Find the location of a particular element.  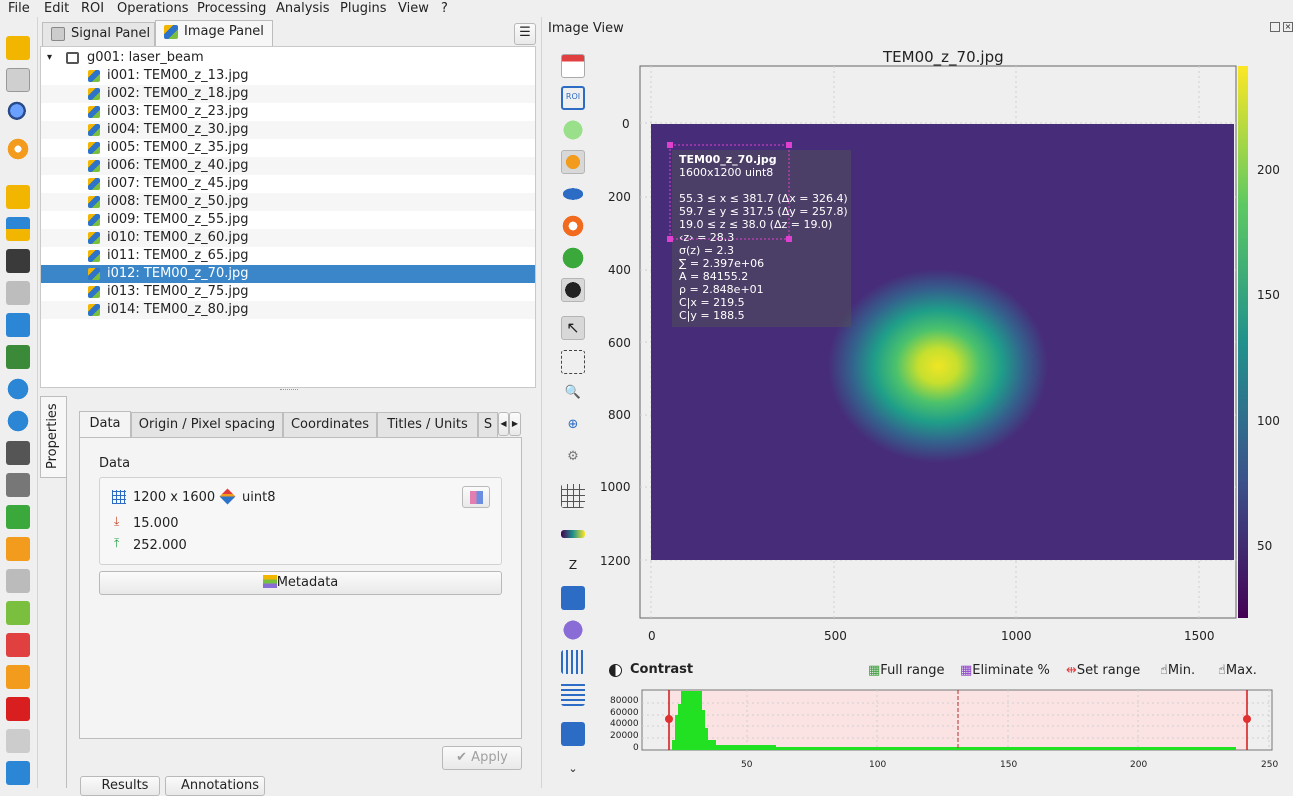

tab-coordinates: Coordinates is located at coordinates (330, 425).